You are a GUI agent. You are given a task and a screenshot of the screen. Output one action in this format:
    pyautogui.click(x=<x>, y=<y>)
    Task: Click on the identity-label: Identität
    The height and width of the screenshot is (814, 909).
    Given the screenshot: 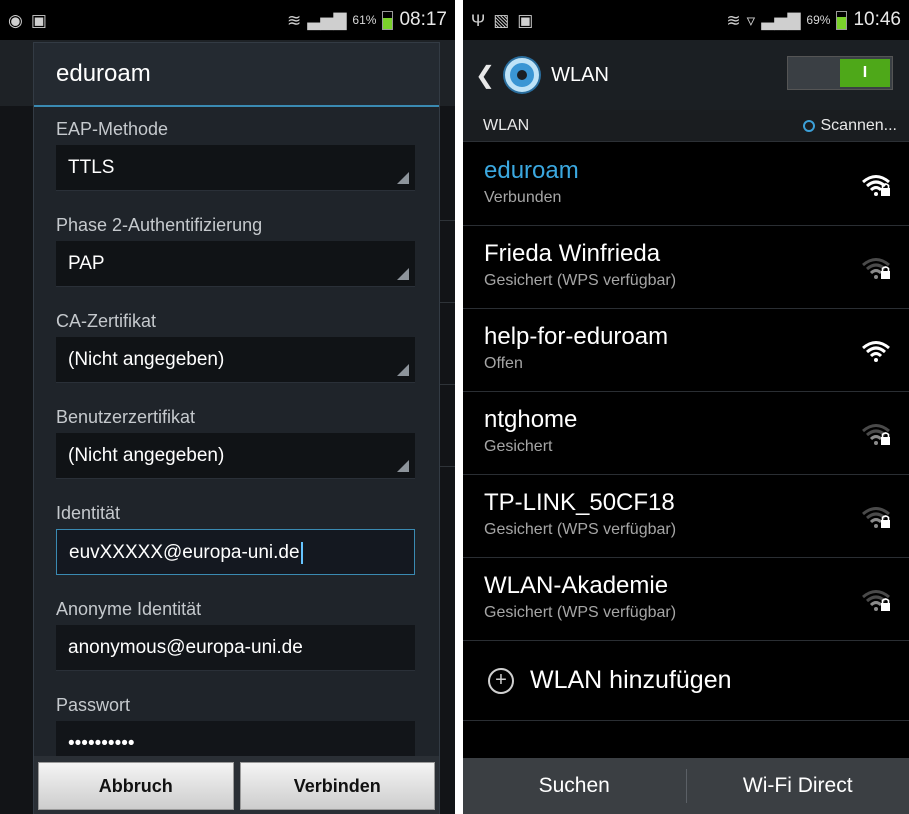 What is the action you would take?
    pyautogui.click(x=88, y=513)
    